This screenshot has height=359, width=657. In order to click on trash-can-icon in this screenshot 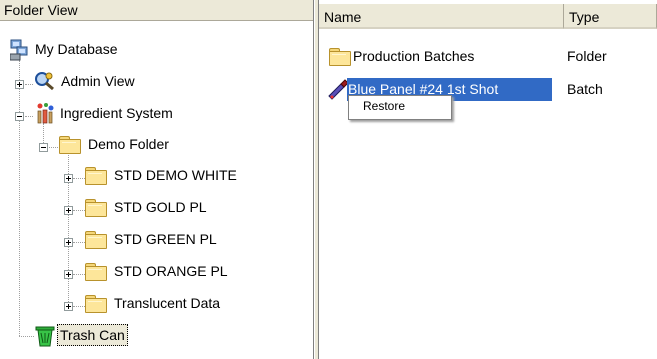, I will do `click(45, 336)`.